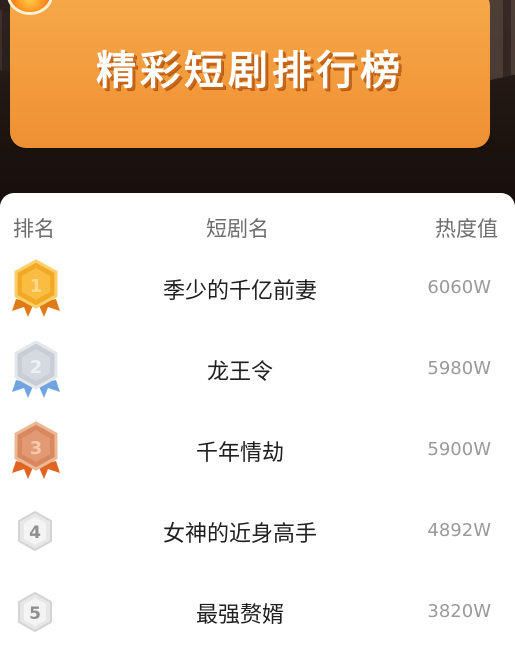  Describe the element at coordinates (459, 530) in the screenshot. I see `heat-value: 4892W` at that location.